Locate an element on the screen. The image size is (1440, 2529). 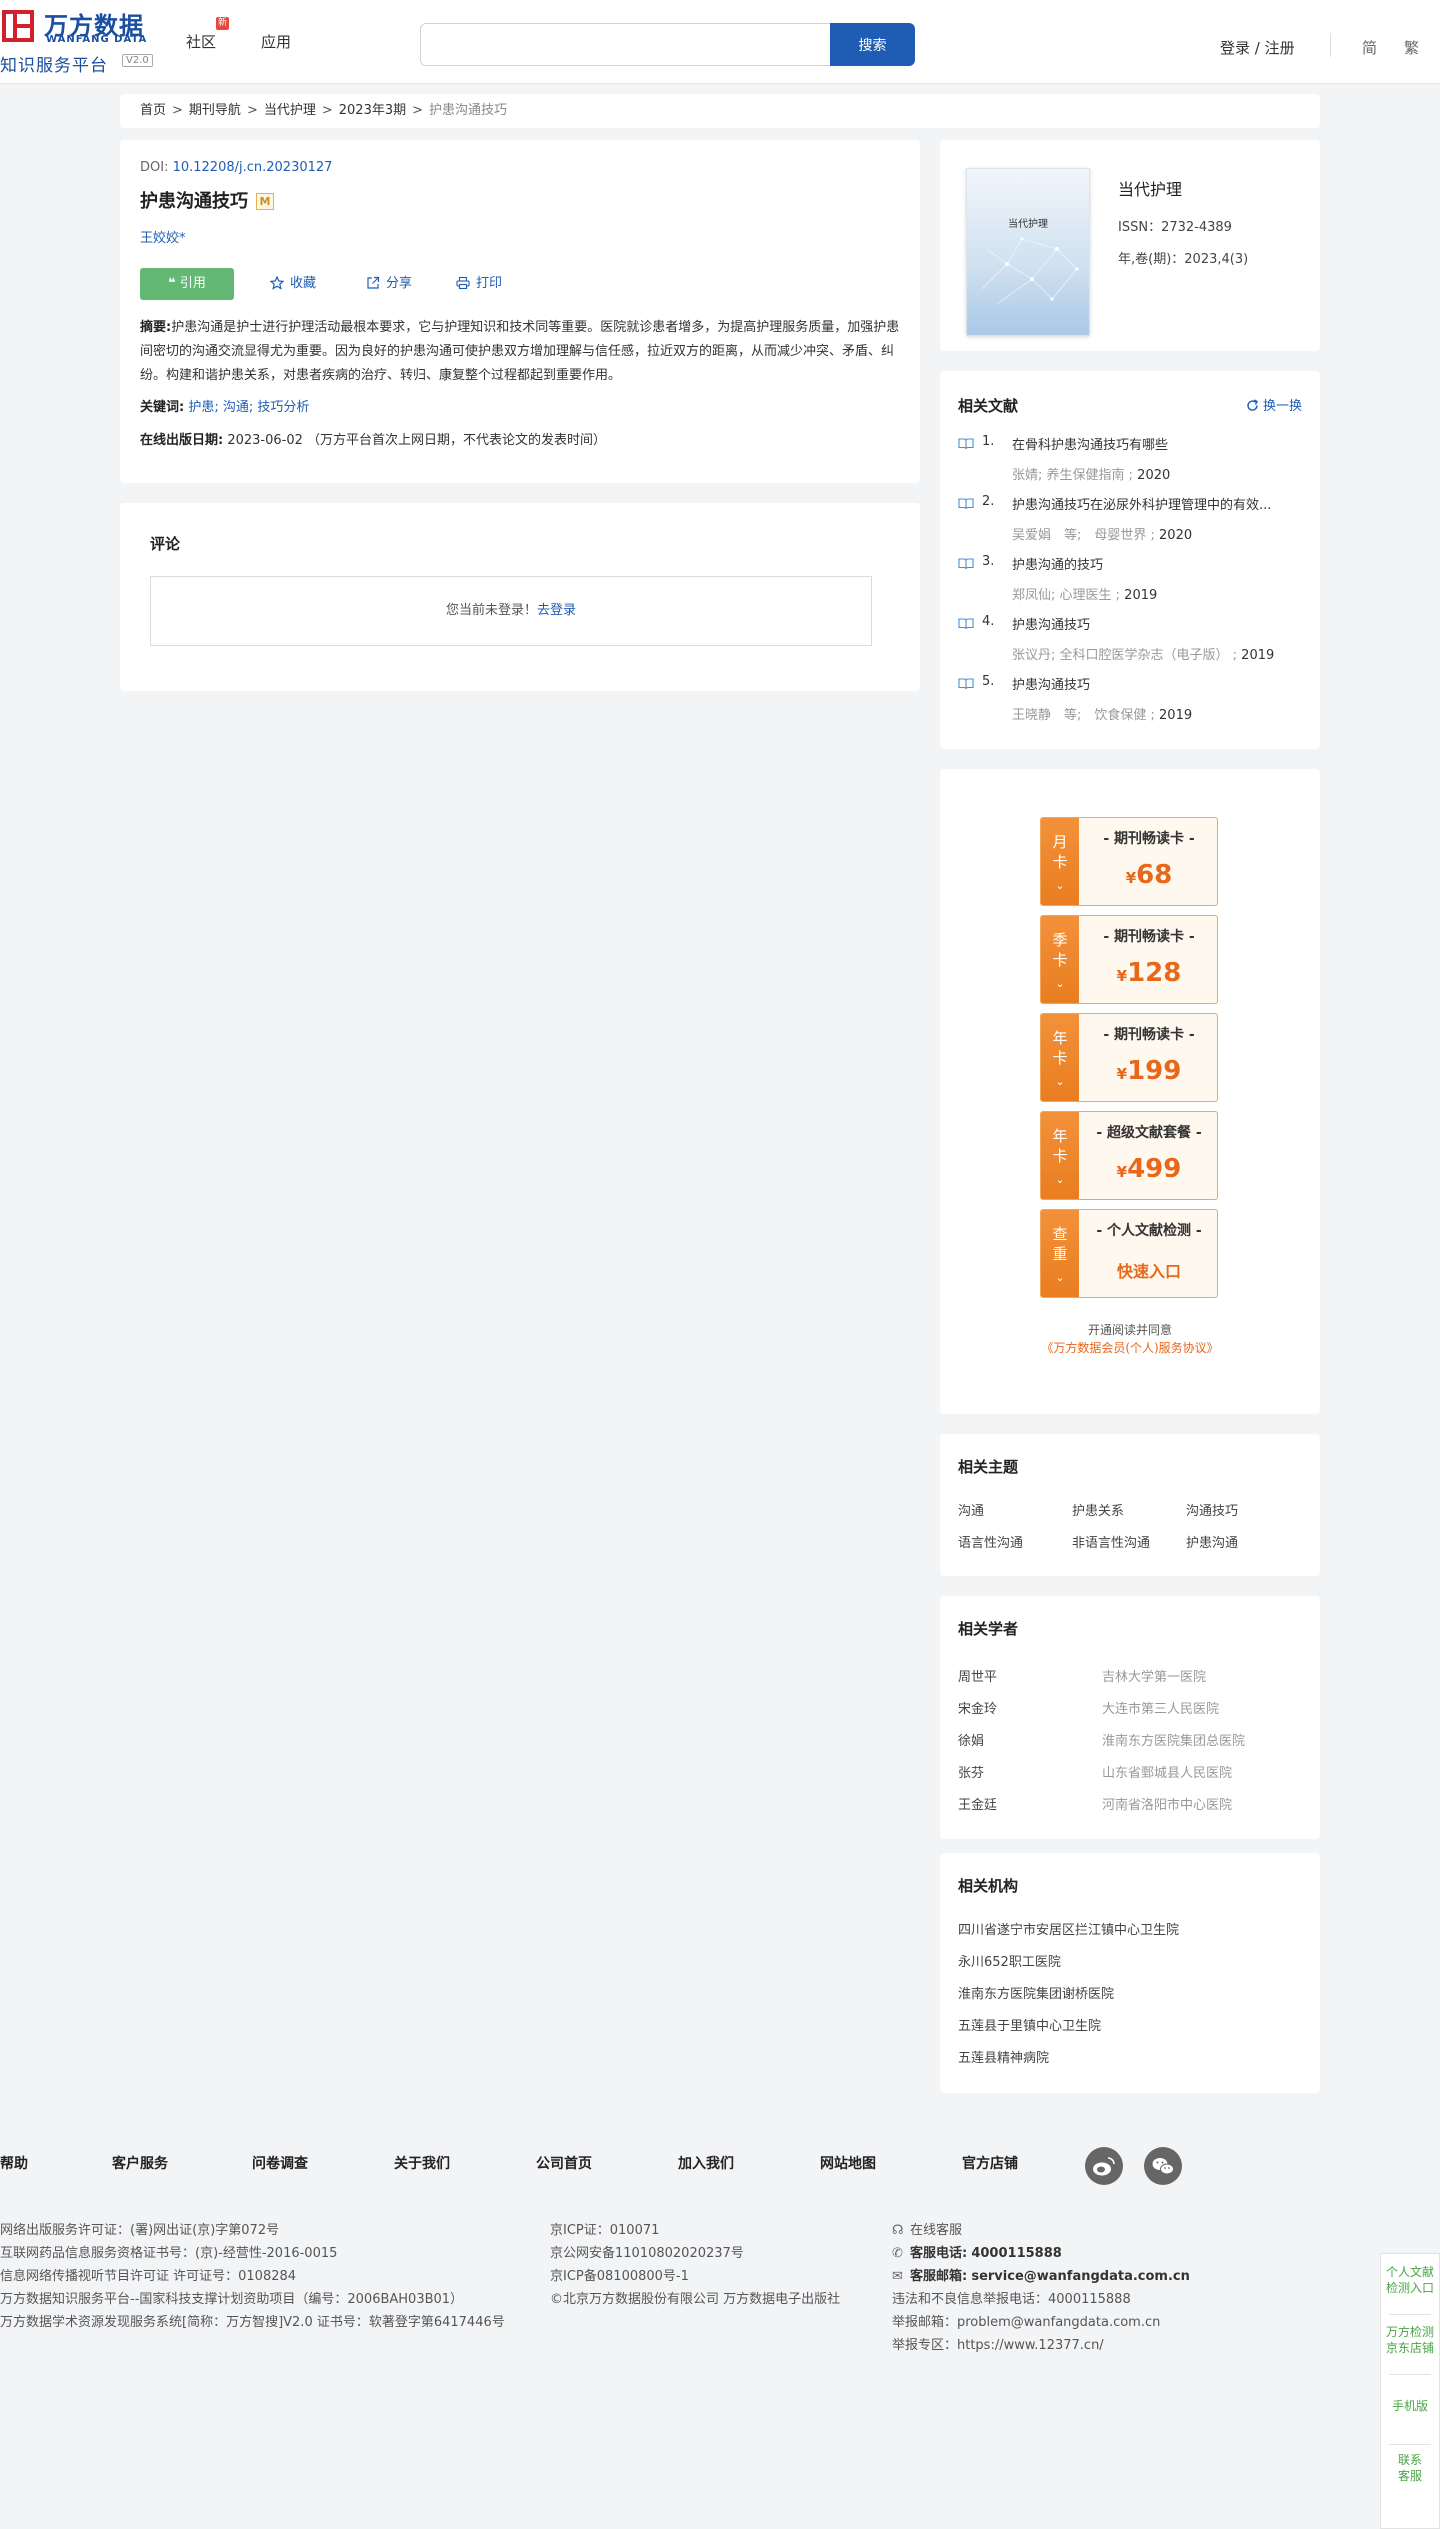
footer-icp: 京ICP证：010071 is located at coordinates (605, 2230).